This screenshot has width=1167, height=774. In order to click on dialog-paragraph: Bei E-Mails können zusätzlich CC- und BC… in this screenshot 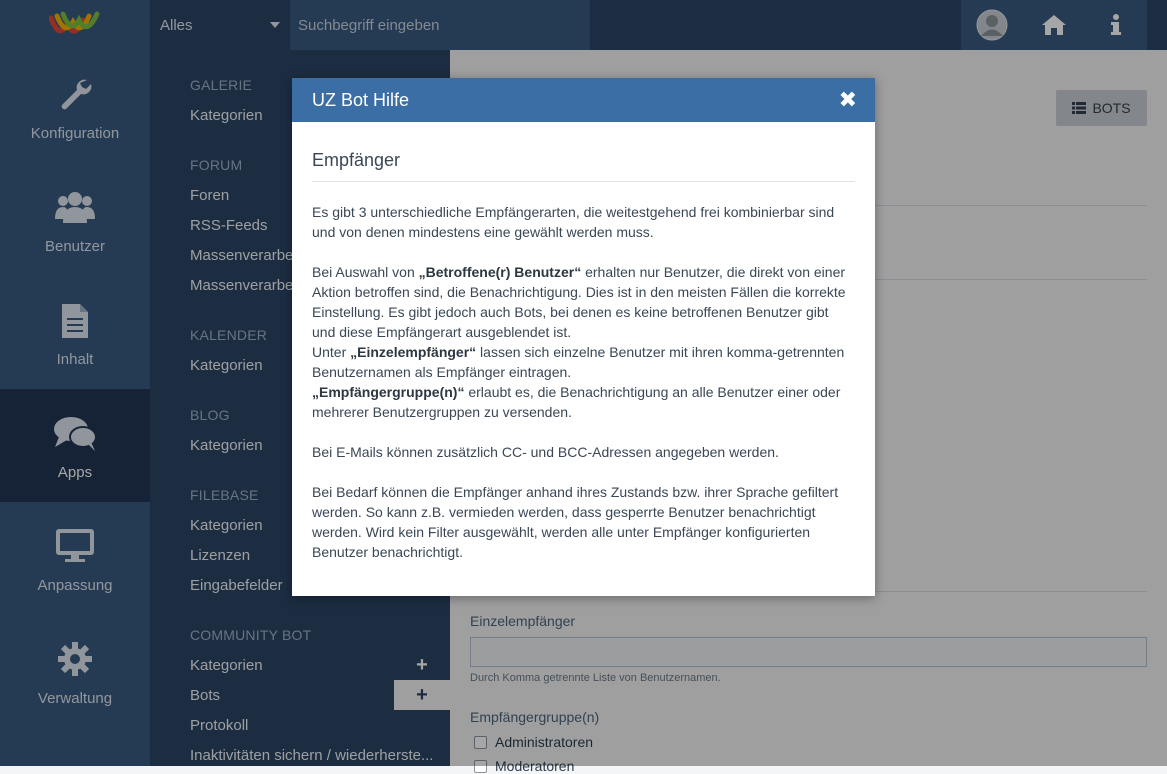, I will do `click(545, 452)`.